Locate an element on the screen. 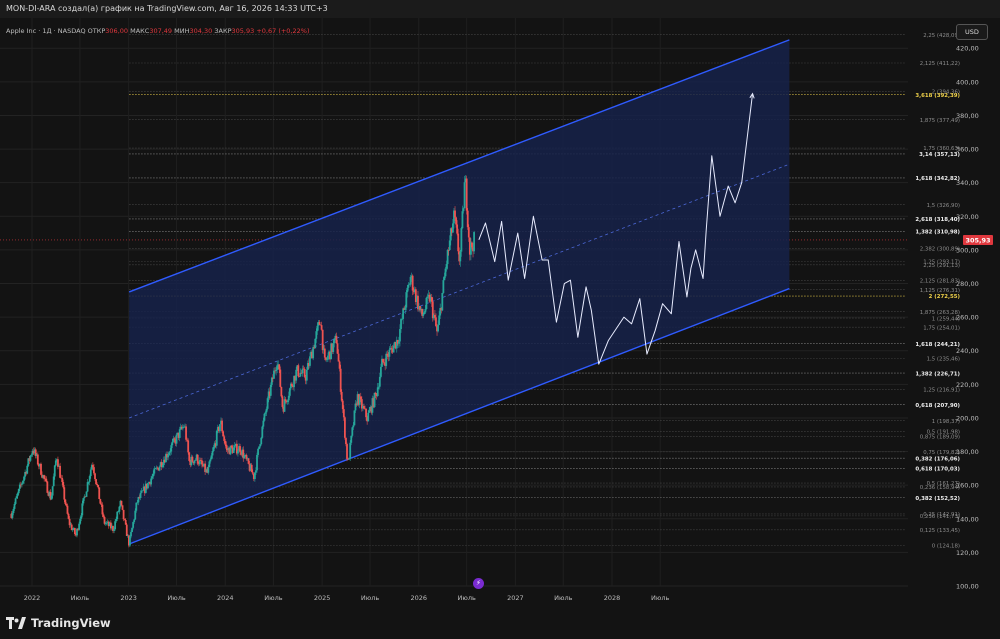 This screenshot has height=639, width=1000. logo-text: TradingView is located at coordinates (71, 623).